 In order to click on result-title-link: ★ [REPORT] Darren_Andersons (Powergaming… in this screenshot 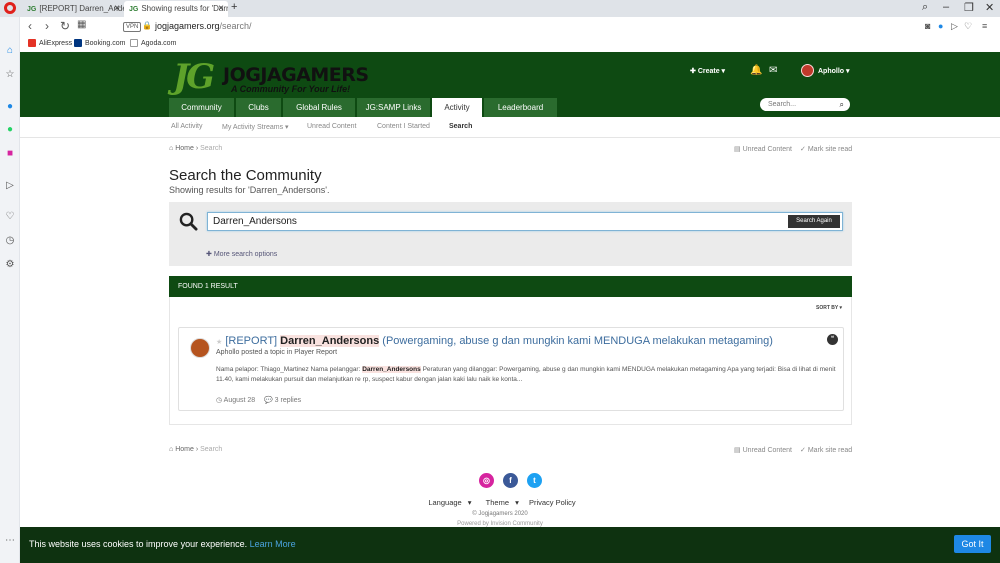, I will do `click(494, 341)`.